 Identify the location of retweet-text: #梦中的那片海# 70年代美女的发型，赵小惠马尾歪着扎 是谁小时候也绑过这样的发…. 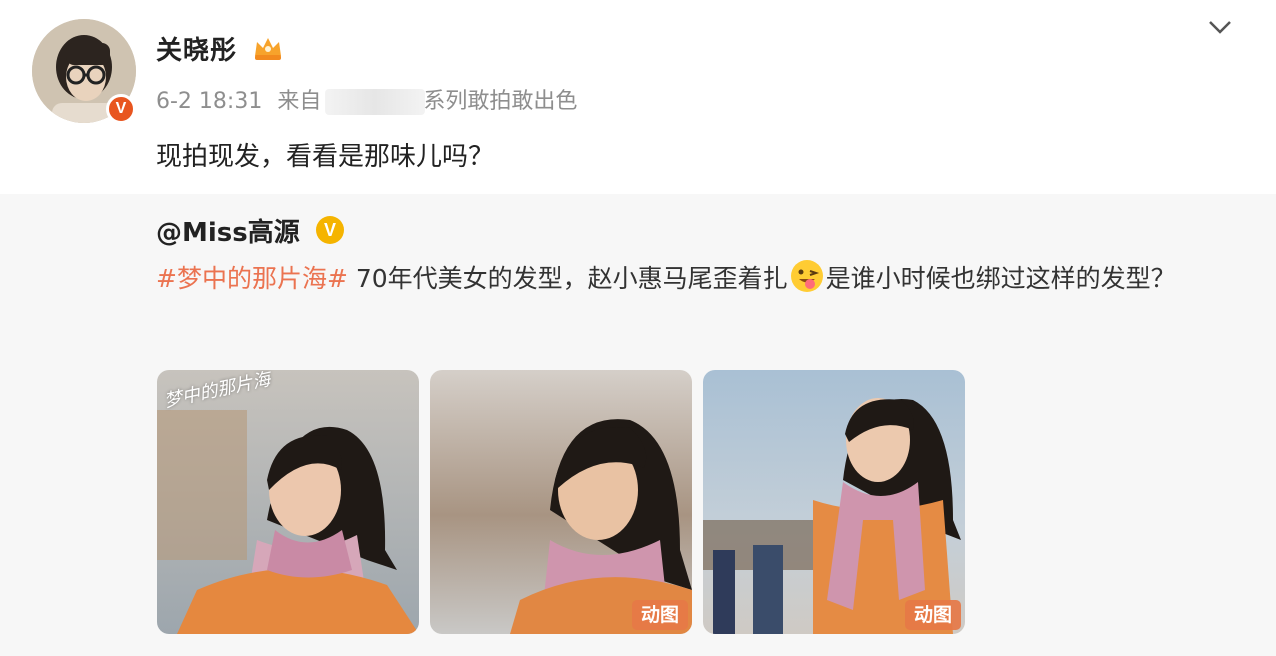
(696, 278).